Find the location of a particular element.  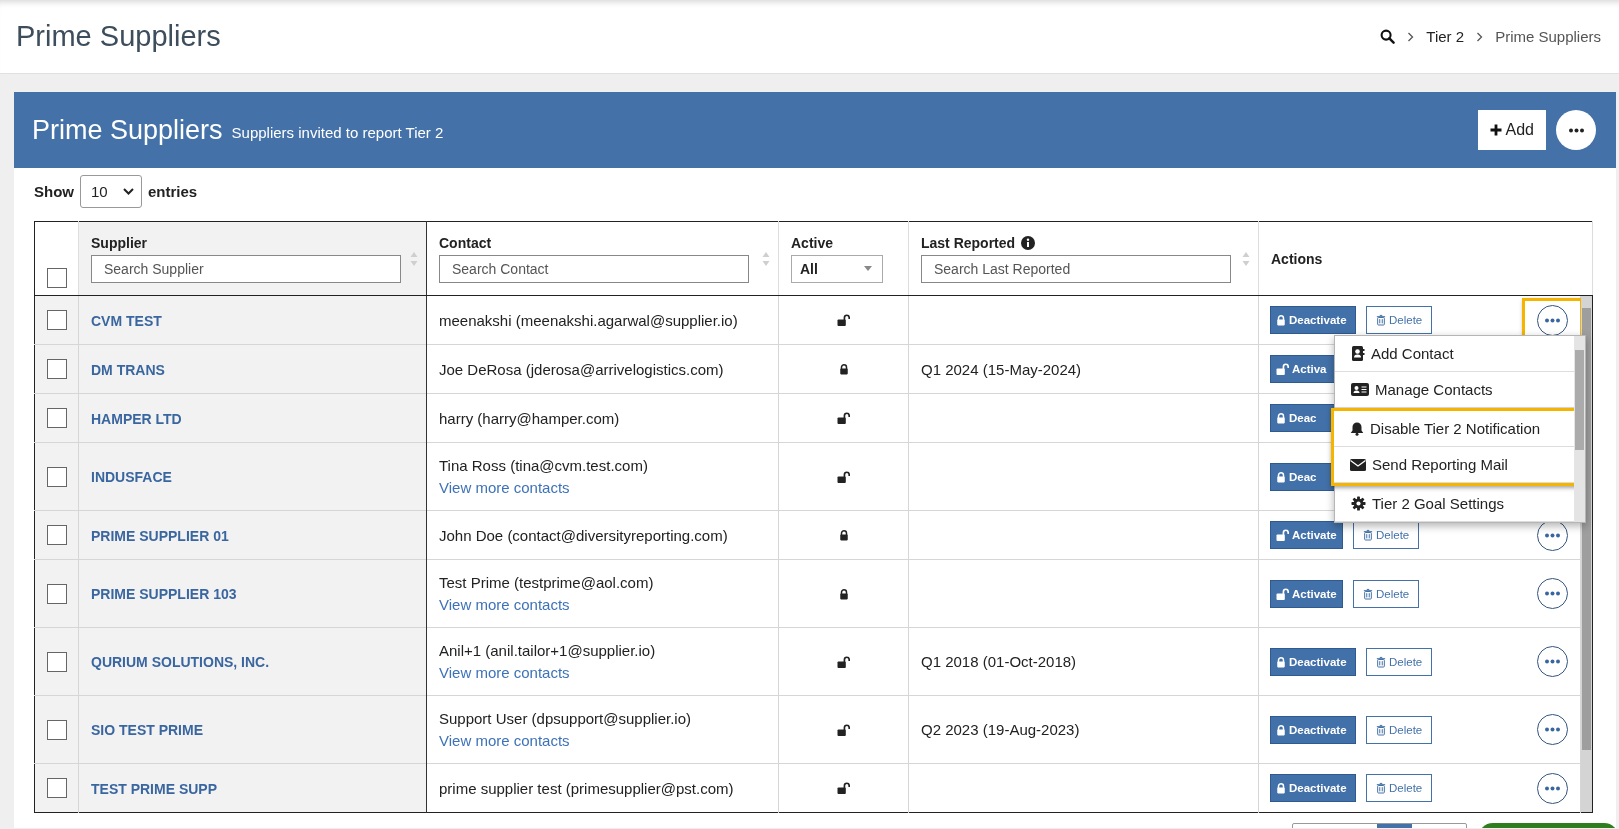

entries-label: entries is located at coordinates (173, 191).